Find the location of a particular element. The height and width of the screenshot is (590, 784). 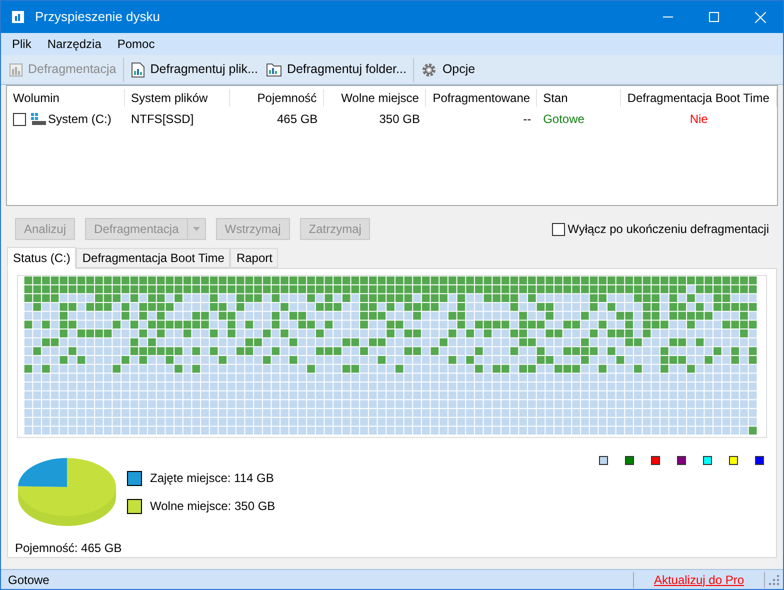

toolbar-button: Opcje is located at coordinates (448, 69).